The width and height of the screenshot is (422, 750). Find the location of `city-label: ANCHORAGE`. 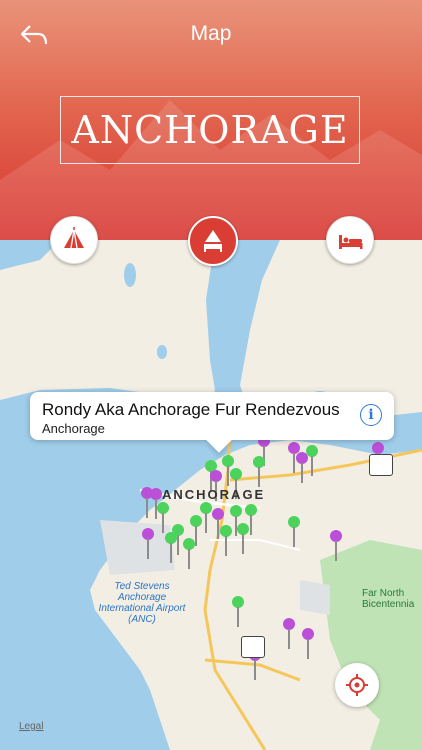

city-label: ANCHORAGE is located at coordinates (214, 494).